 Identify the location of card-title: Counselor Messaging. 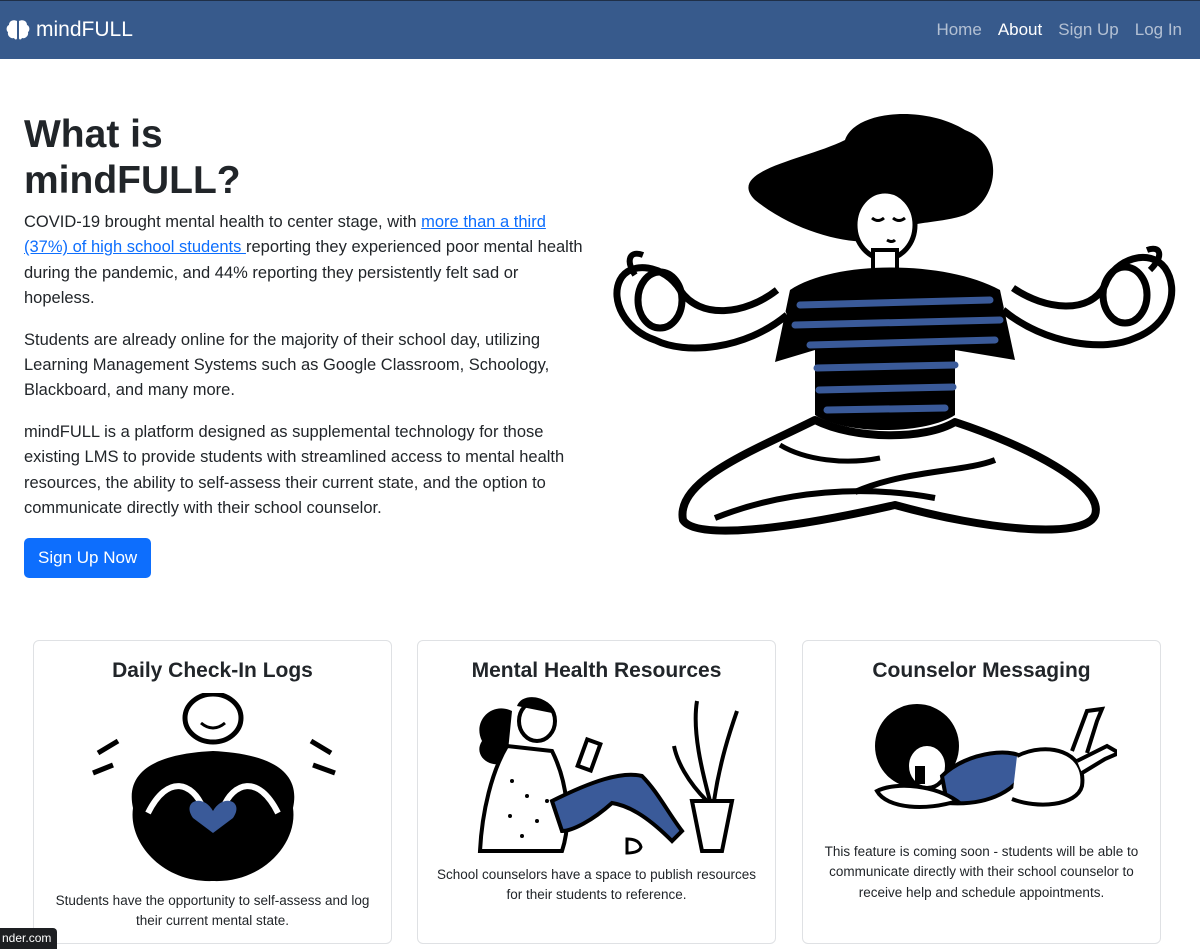
(981, 670).